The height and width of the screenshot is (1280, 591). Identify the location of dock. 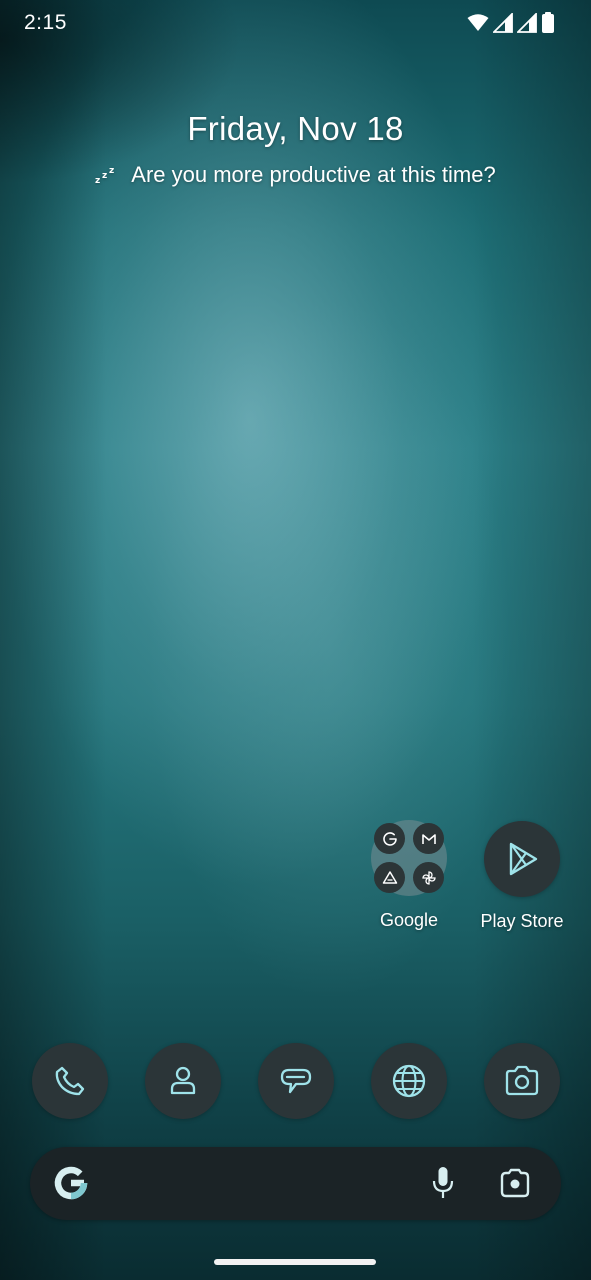
(295, 1081).